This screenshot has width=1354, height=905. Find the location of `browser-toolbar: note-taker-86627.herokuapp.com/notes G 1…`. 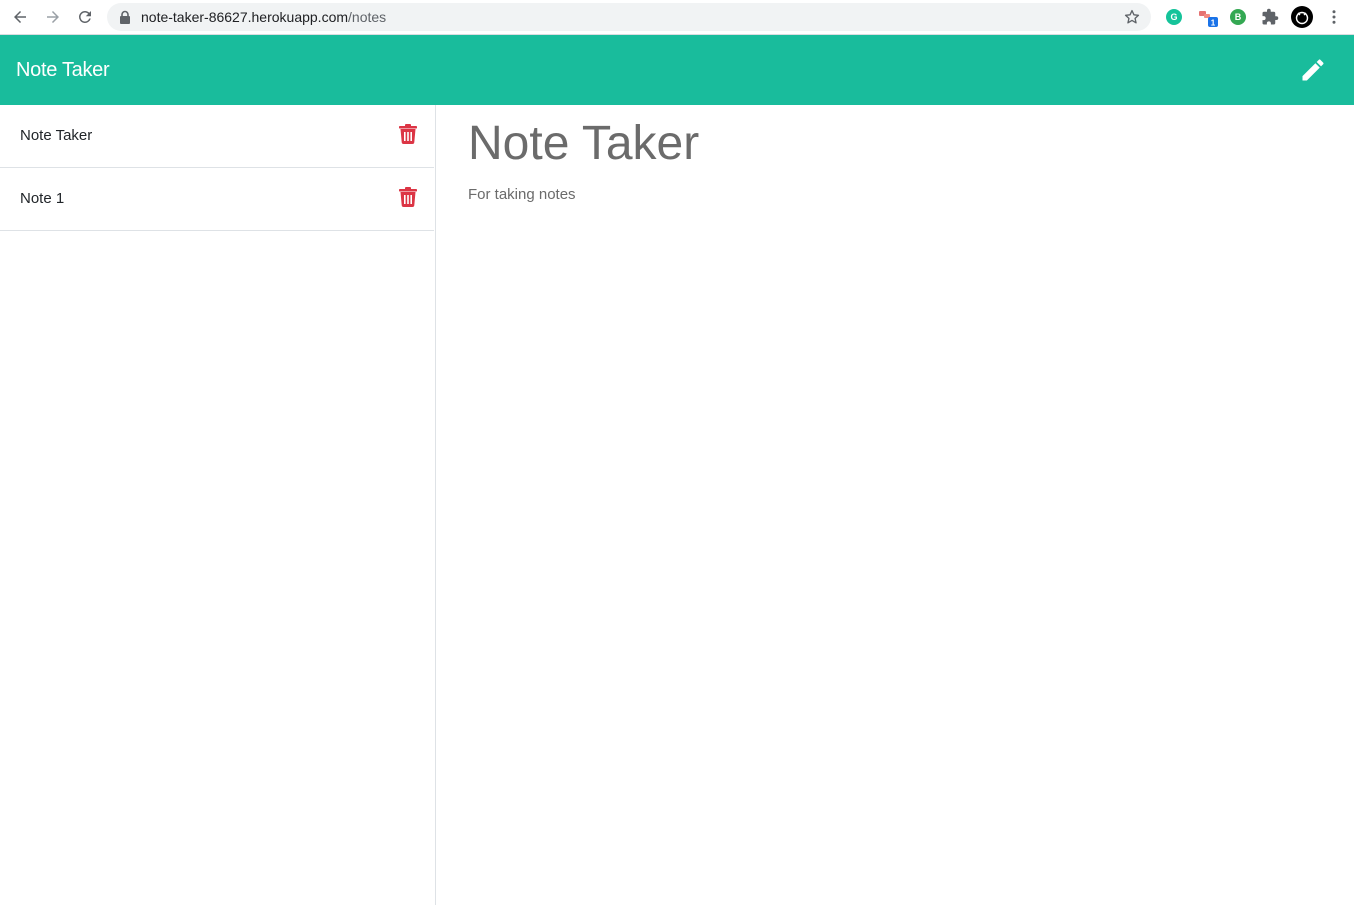

browser-toolbar: note-taker-86627.herokuapp.com/notes G 1… is located at coordinates (677, 17).